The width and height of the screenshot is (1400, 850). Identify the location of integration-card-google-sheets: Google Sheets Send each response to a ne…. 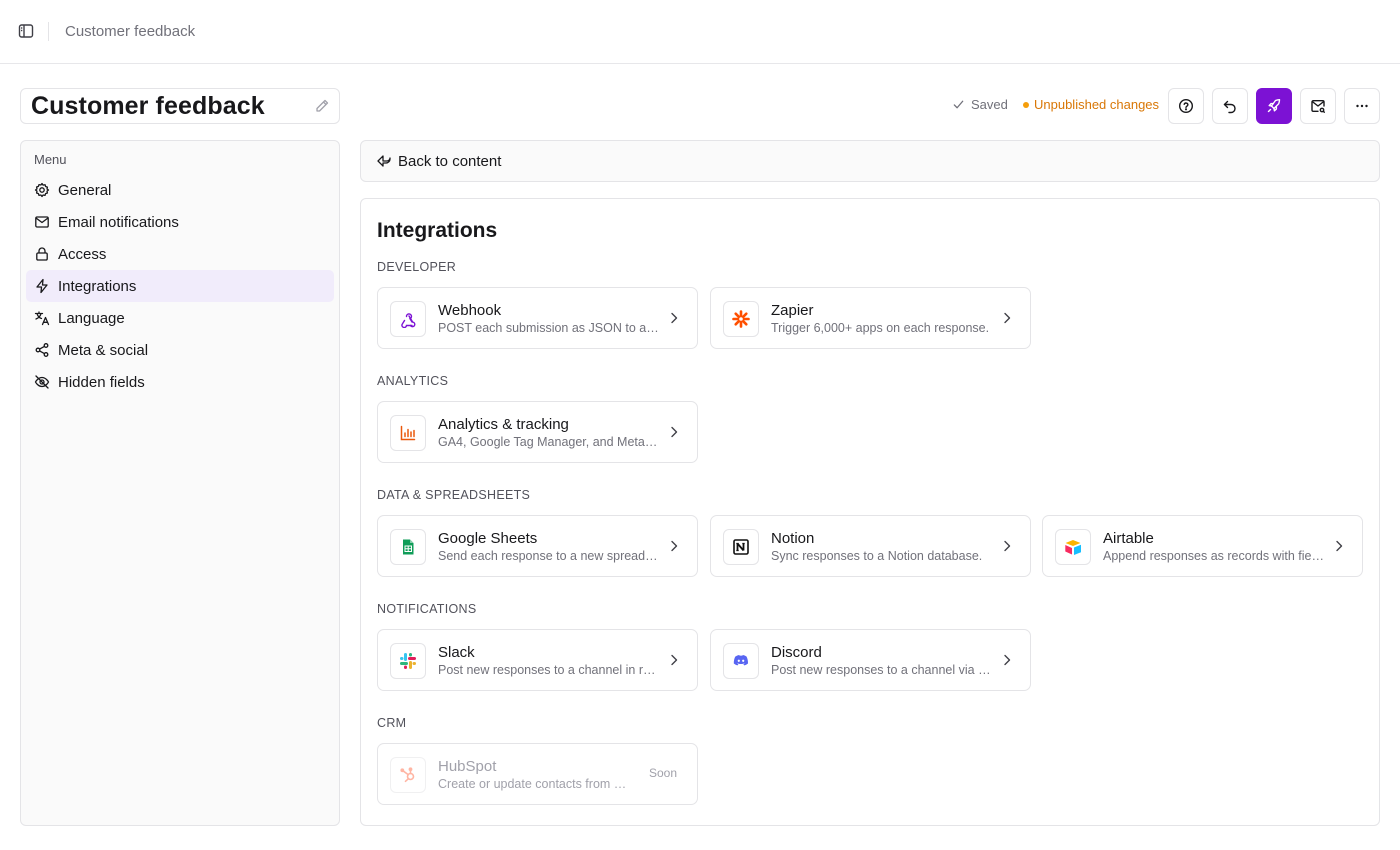
(537, 546).